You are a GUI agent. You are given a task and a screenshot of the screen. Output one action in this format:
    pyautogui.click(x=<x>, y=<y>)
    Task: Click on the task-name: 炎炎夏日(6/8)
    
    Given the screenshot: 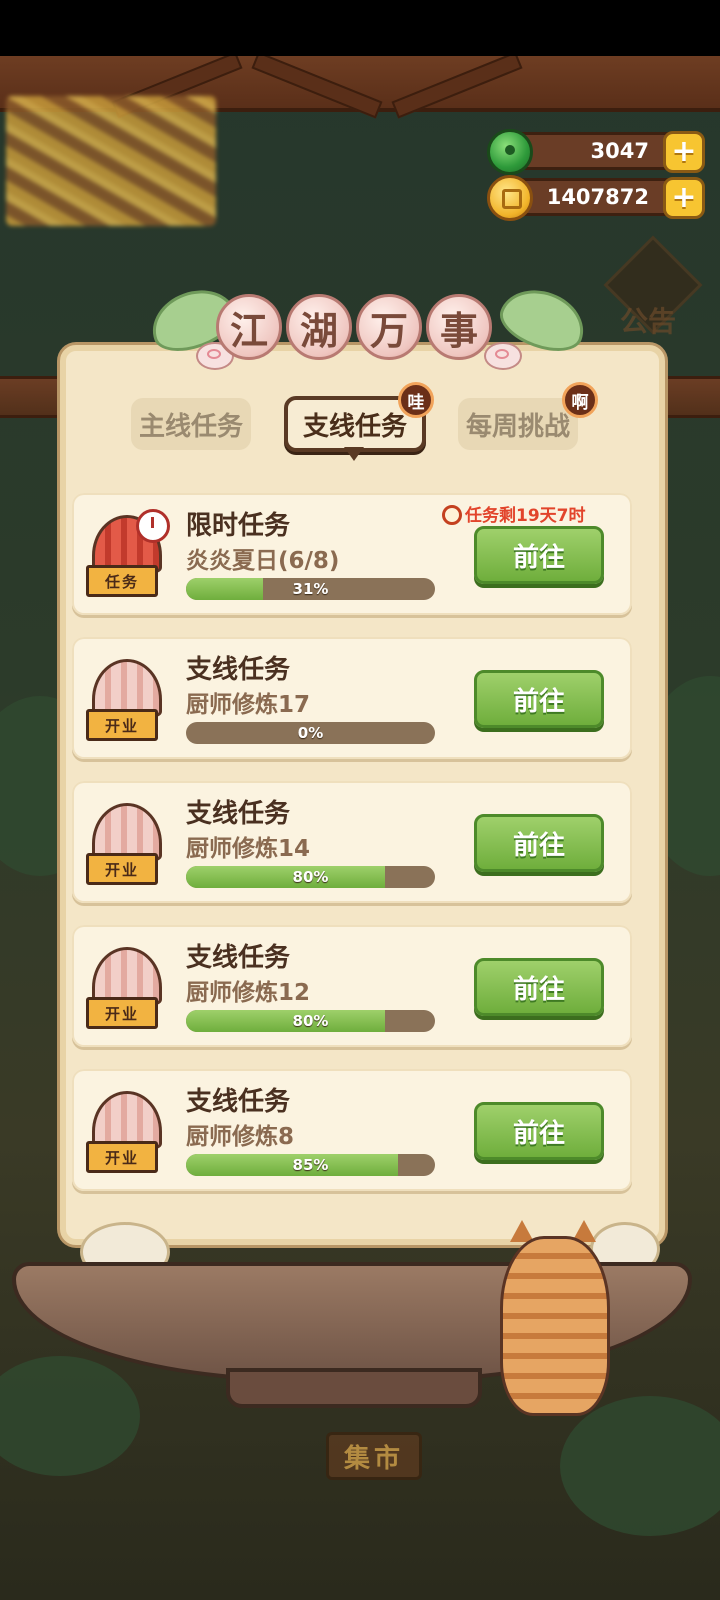 What is the action you would take?
    pyautogui.click(x=263, y=561)
    